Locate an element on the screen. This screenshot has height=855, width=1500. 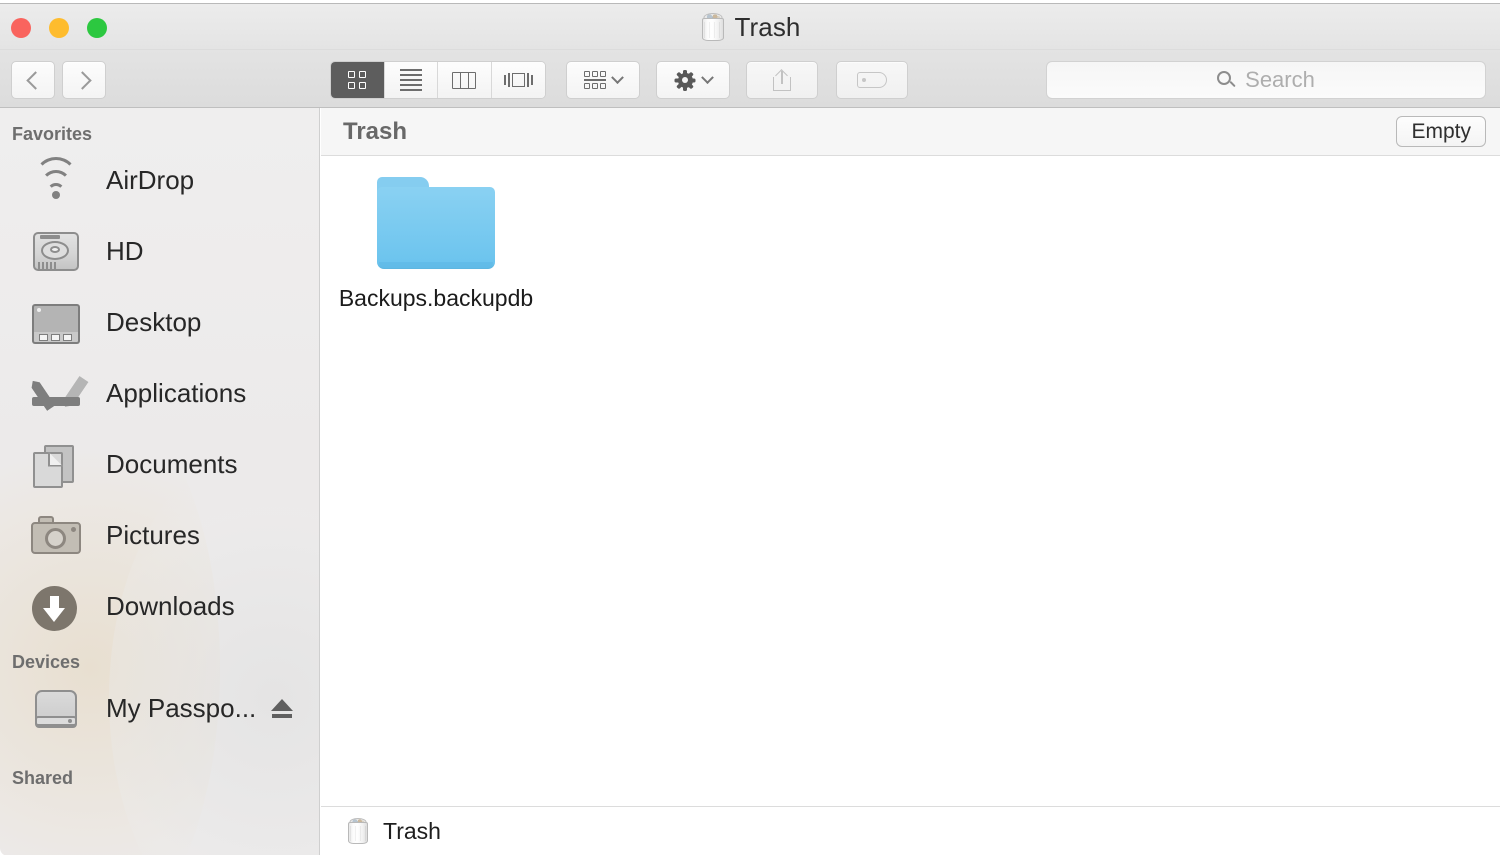
chevron-left-icon is located at coordinates (35, 80).